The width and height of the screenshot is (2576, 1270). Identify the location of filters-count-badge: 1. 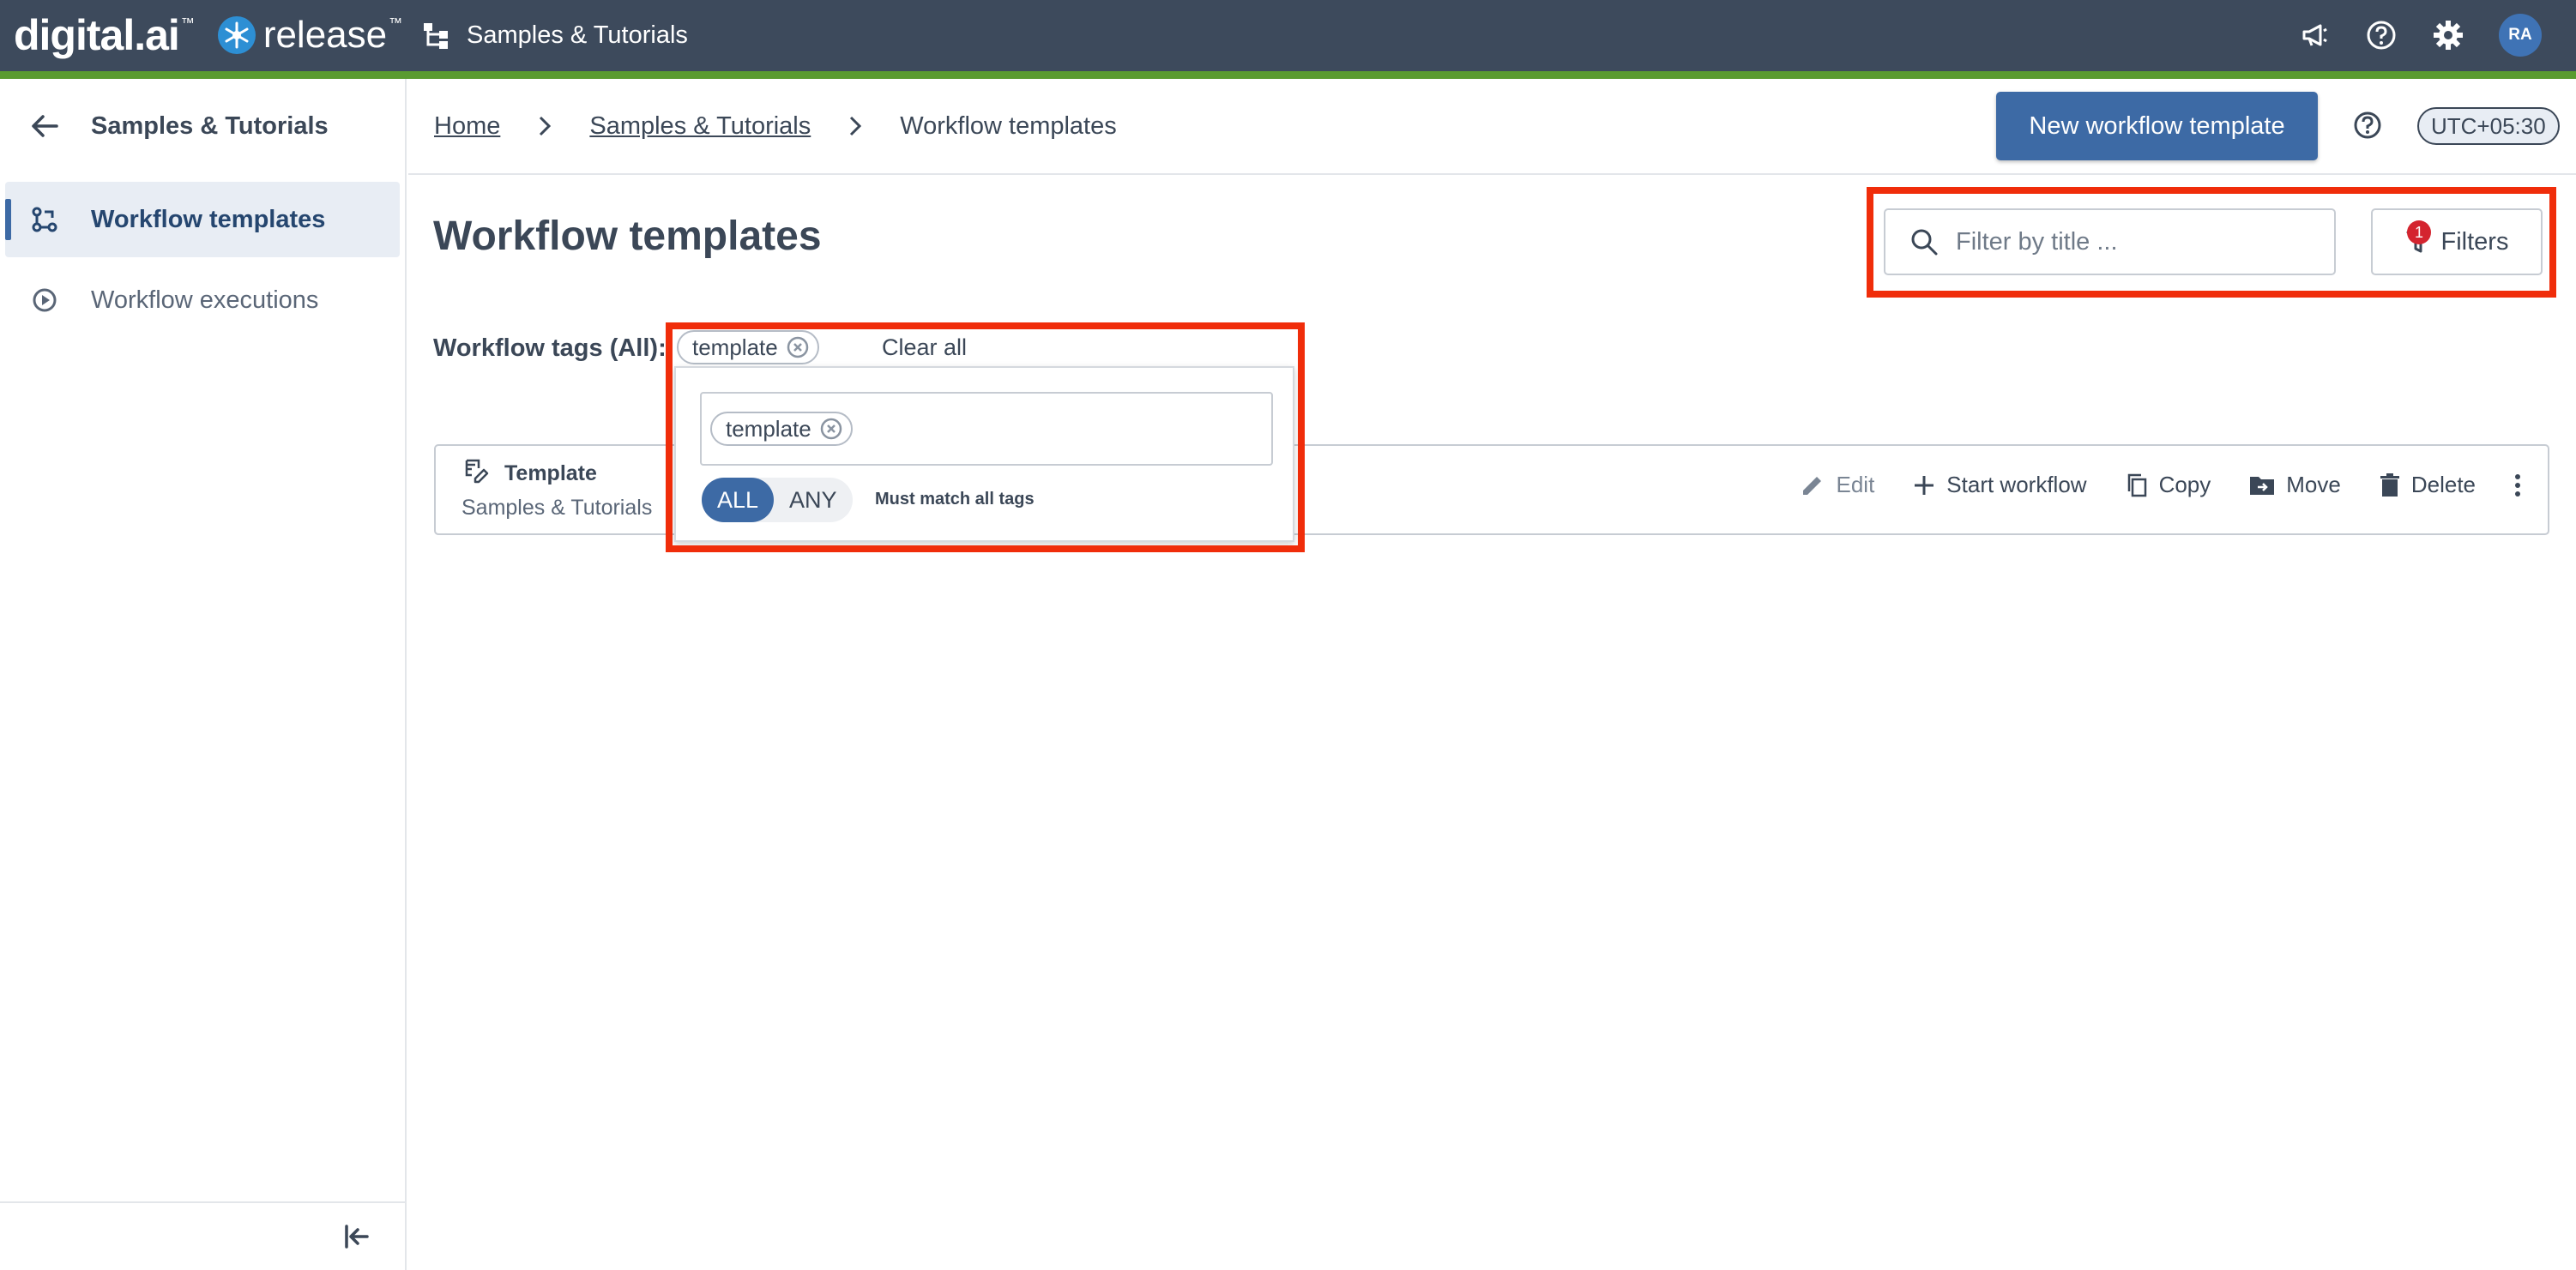
(2419, 232).